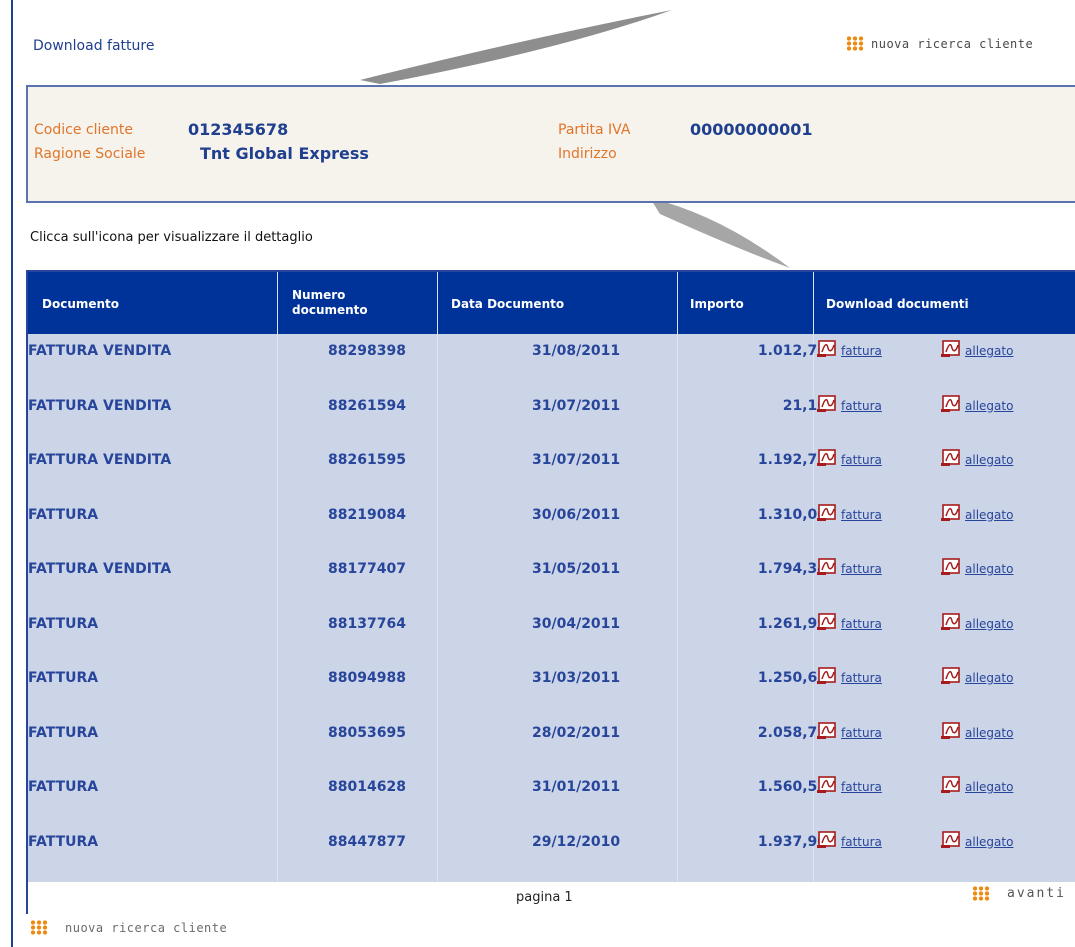  Describe the element at coordinates (717, 304) in the screenshot. I see `header-amount: Importo` at that location.